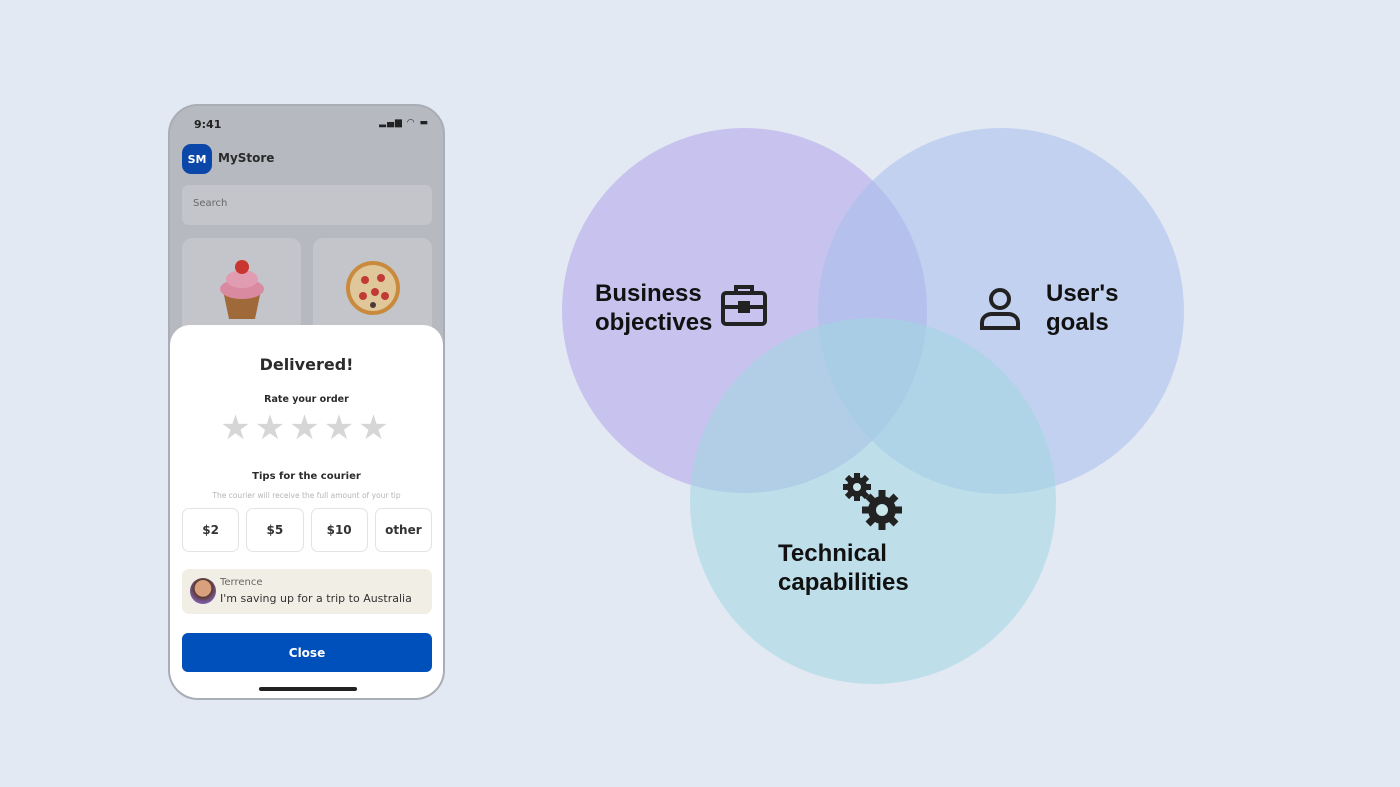 The image size is (1400, 787). I want to click on rate-label: Rate your order, so click(306, 399).